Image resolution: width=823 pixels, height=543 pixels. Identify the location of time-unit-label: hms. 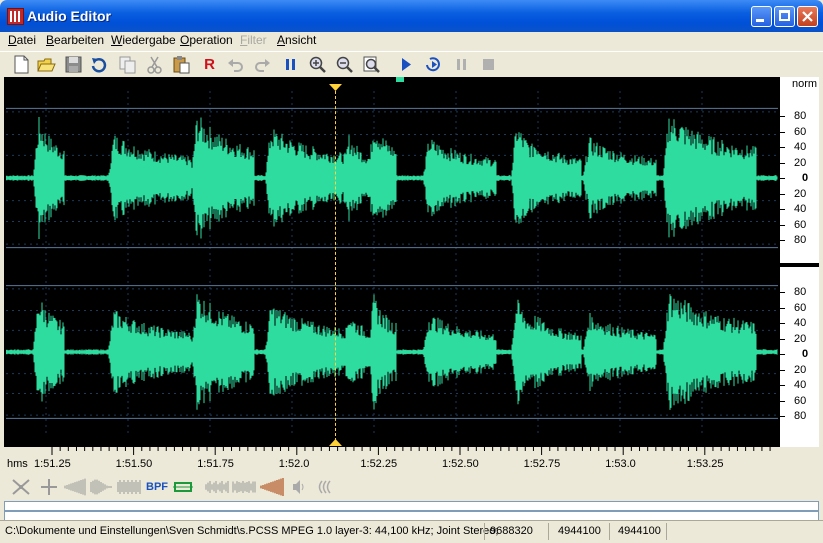
(17, 464).